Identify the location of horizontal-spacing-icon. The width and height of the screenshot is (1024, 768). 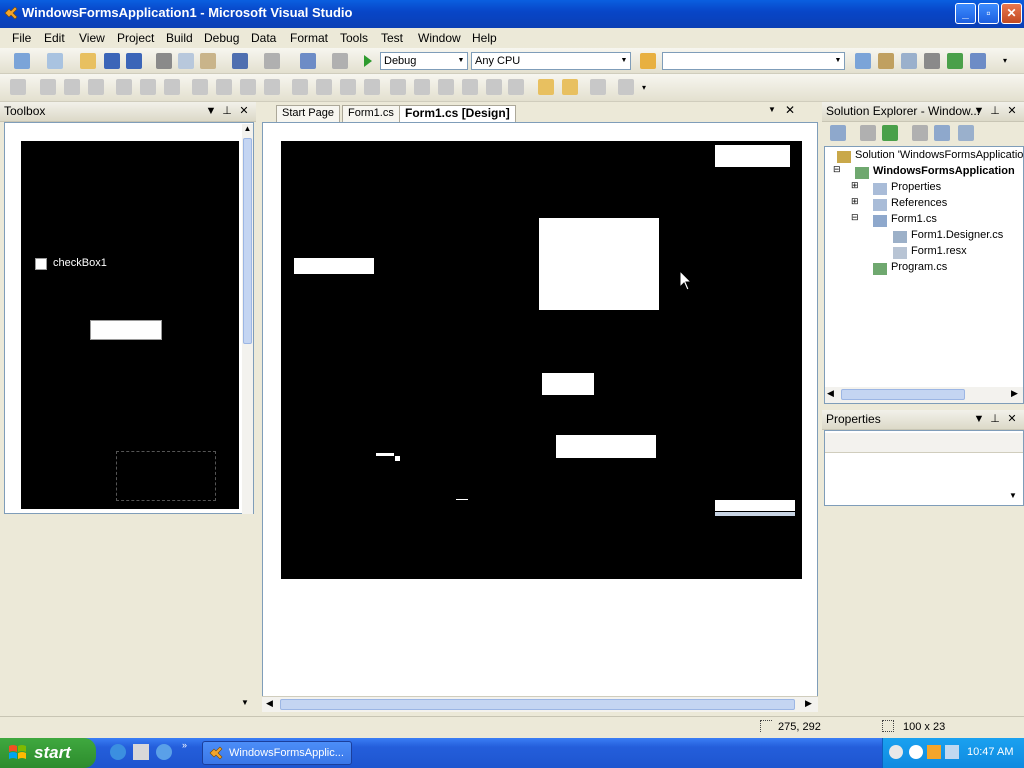
(300, 87).